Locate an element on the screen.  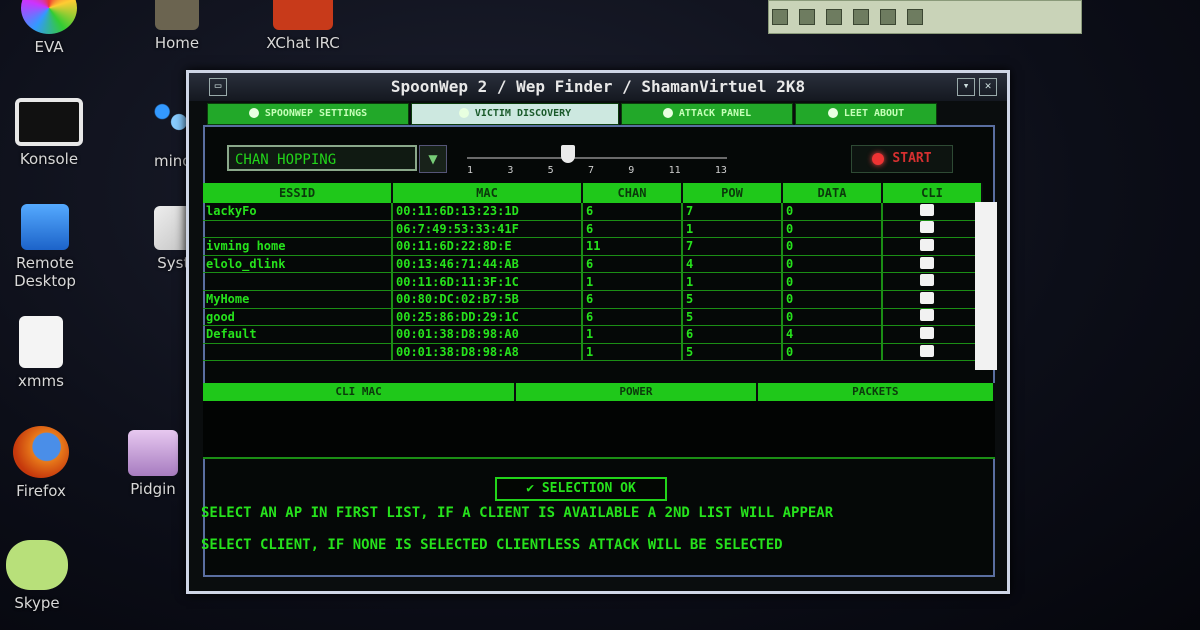
table-row: good 00:25:86:DD:29:1C 6 5 0 is located at coordinates (593, 317).